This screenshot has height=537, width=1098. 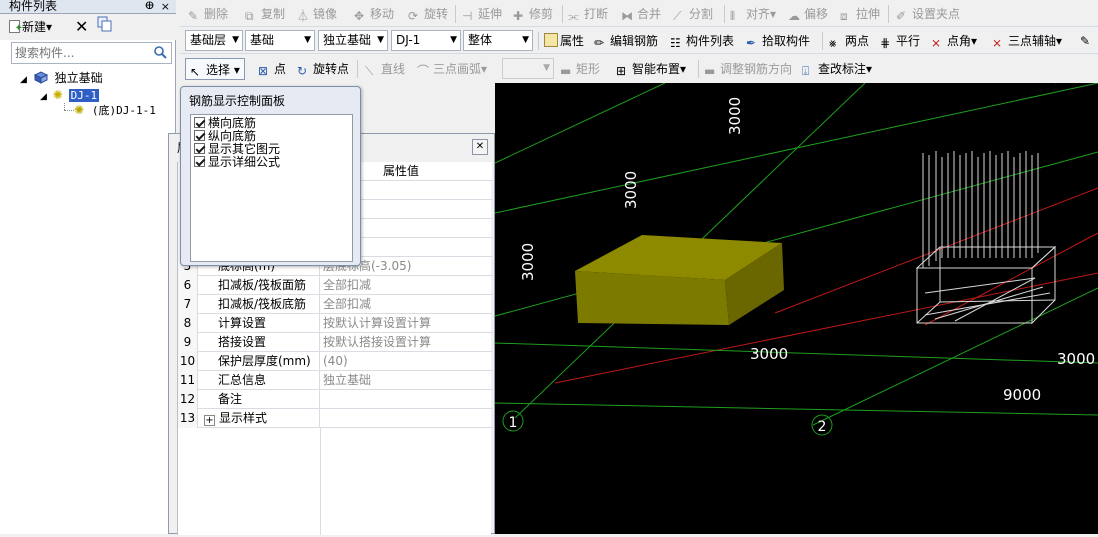 I want to click on mirror-button: ⏃ 镜像, so click(x=317, y=14).